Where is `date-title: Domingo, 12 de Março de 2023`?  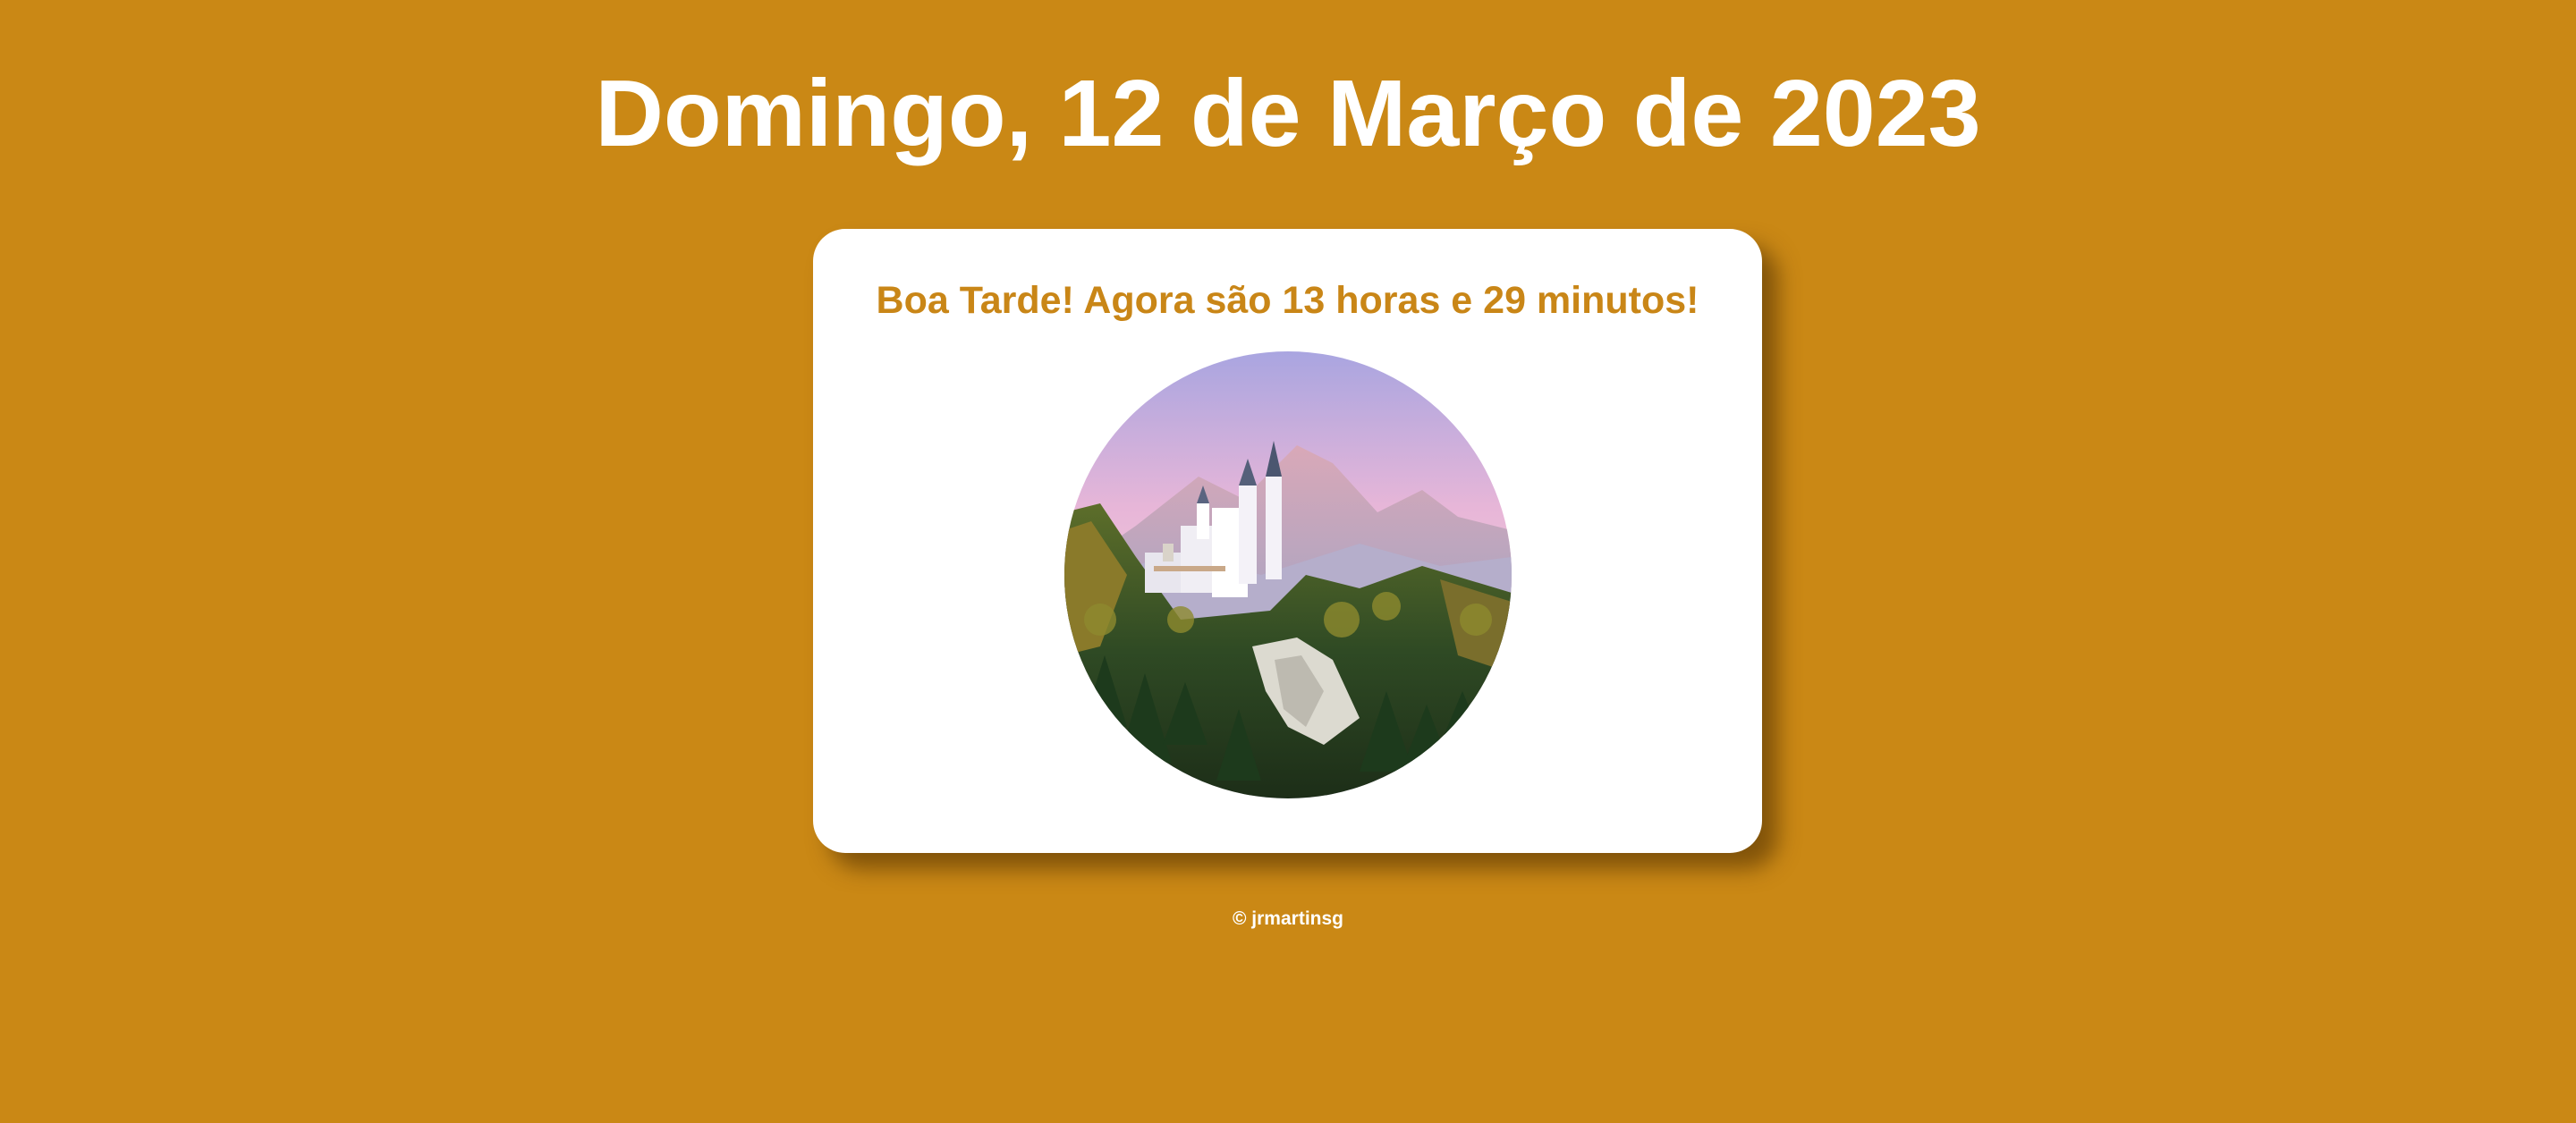
date-title: Domingo, 12 de Março de 2023 is located at coordinates (1288, 113).